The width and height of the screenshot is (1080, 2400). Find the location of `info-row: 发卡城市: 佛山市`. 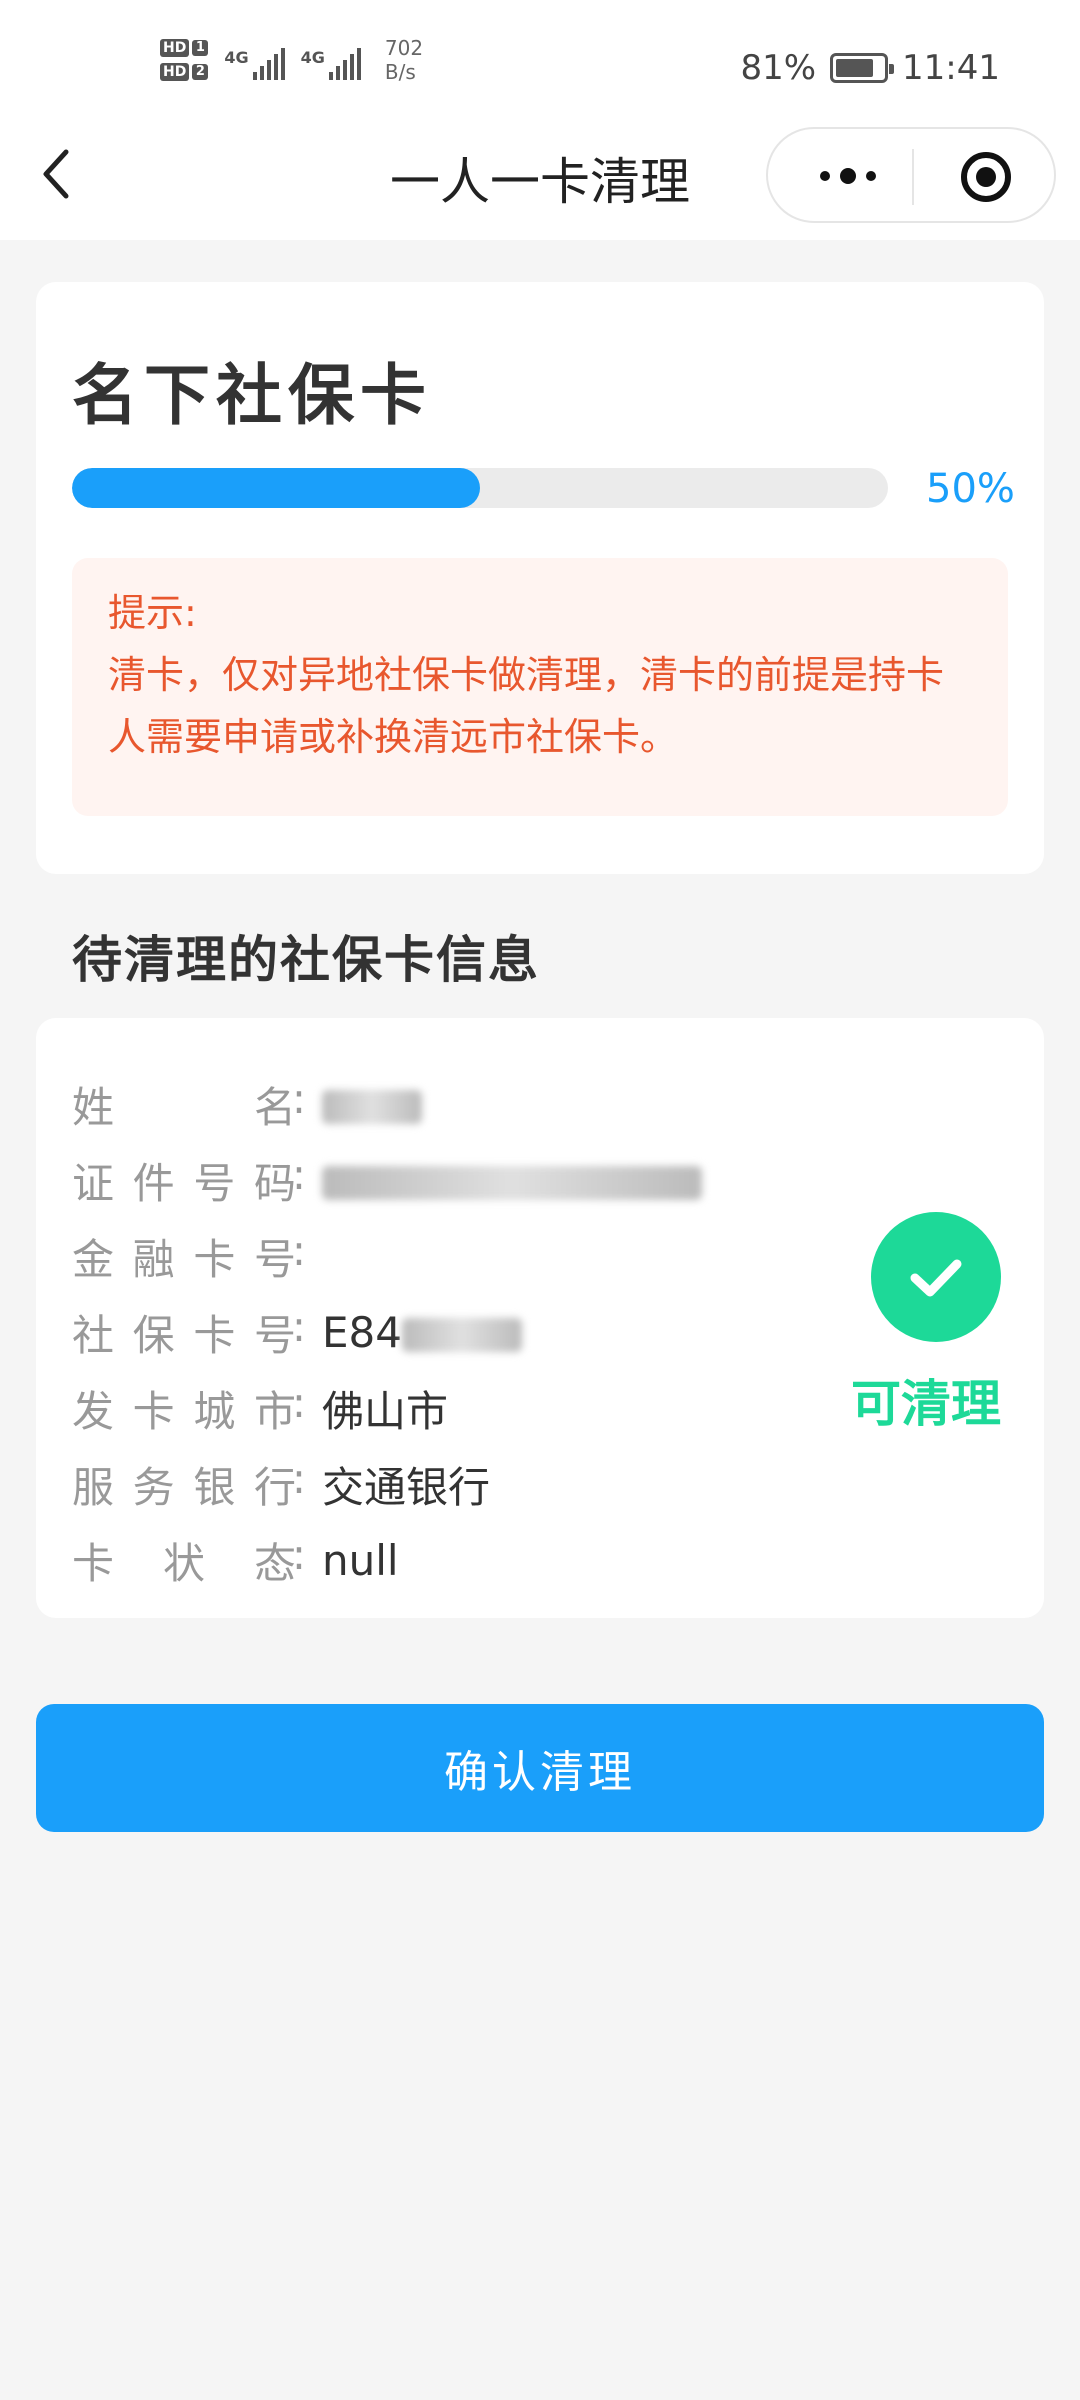

info-row: 发卡城市: 佛山市 is located at coordinates (422, 1408).